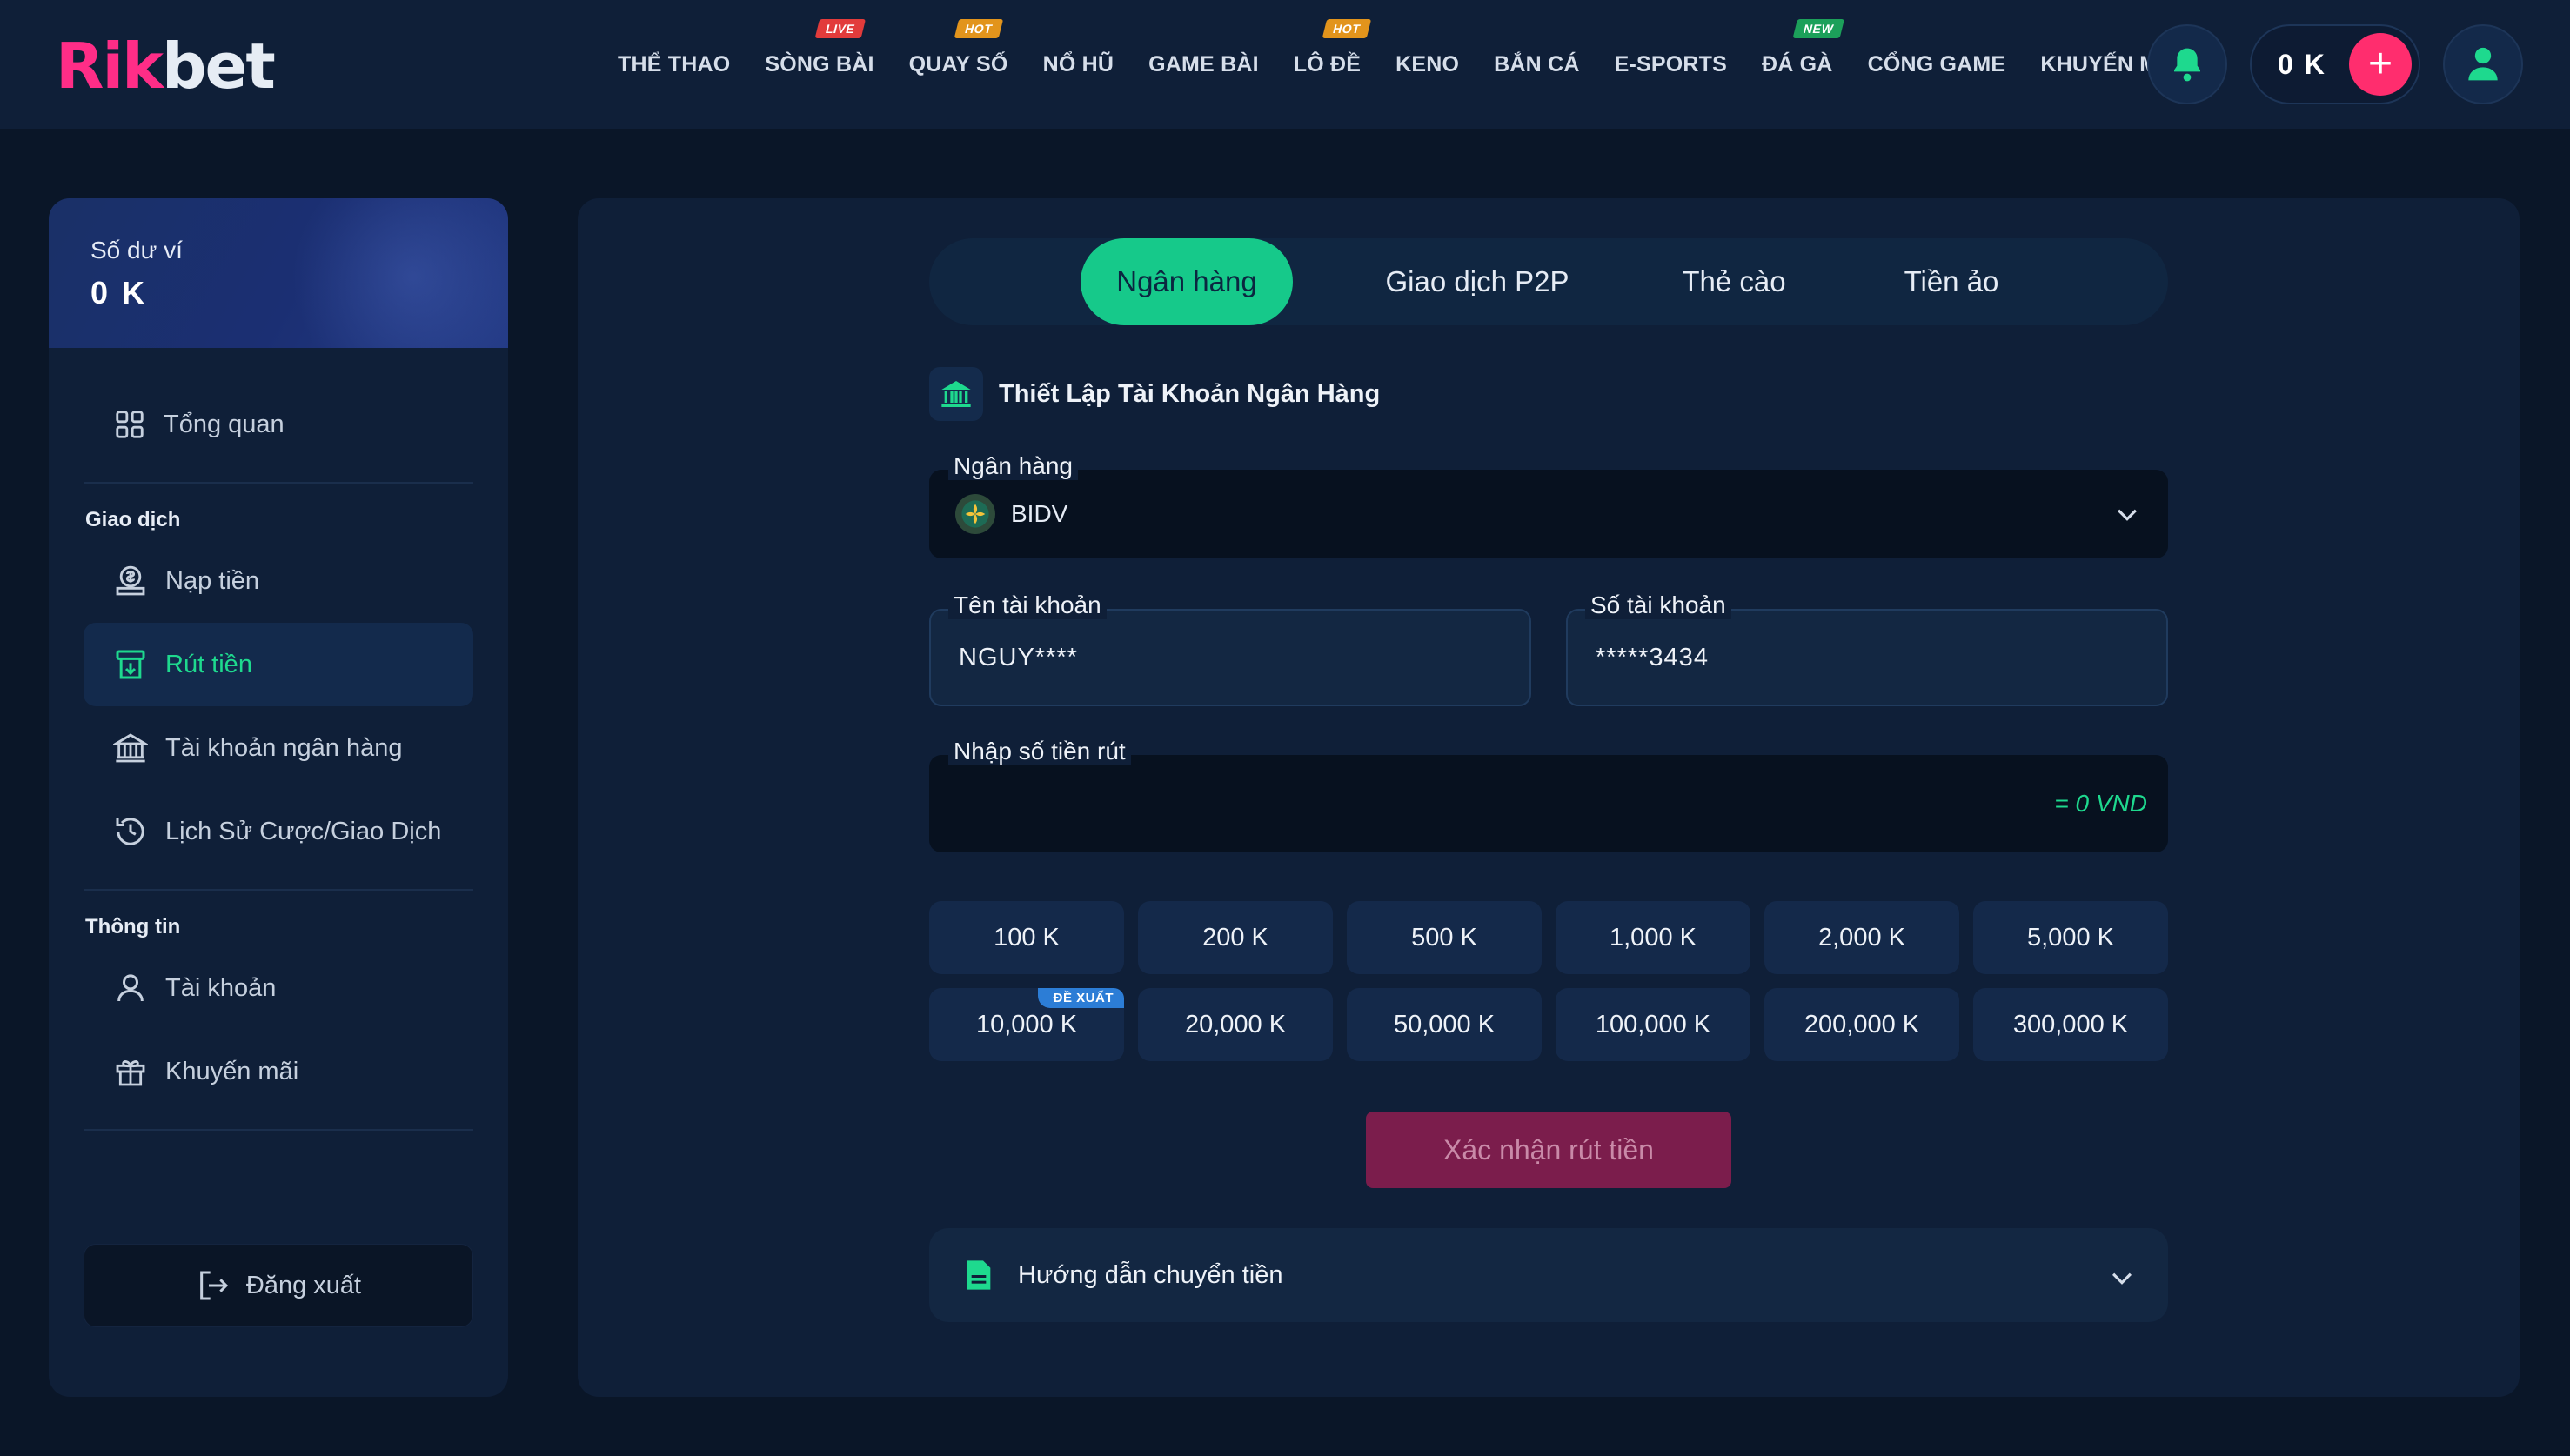 This screenshot has height=1456, width=2570. I want to click on logo-bet: bet, so click(219, 66).